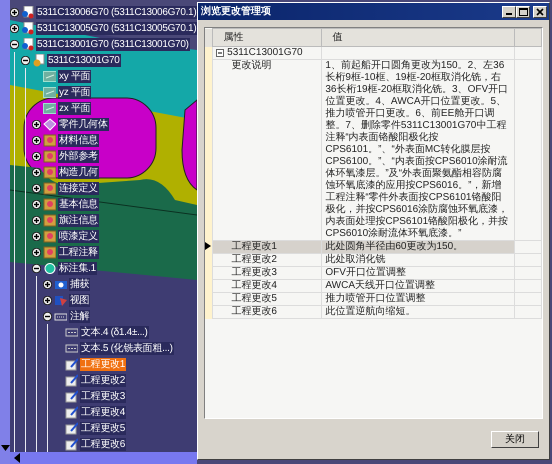 This screenshot has height=464, width=552. What do you see at coordinates (515, 439) in the screenshot?
I see `close-button: 关闭` at bounding box center [515, 439].